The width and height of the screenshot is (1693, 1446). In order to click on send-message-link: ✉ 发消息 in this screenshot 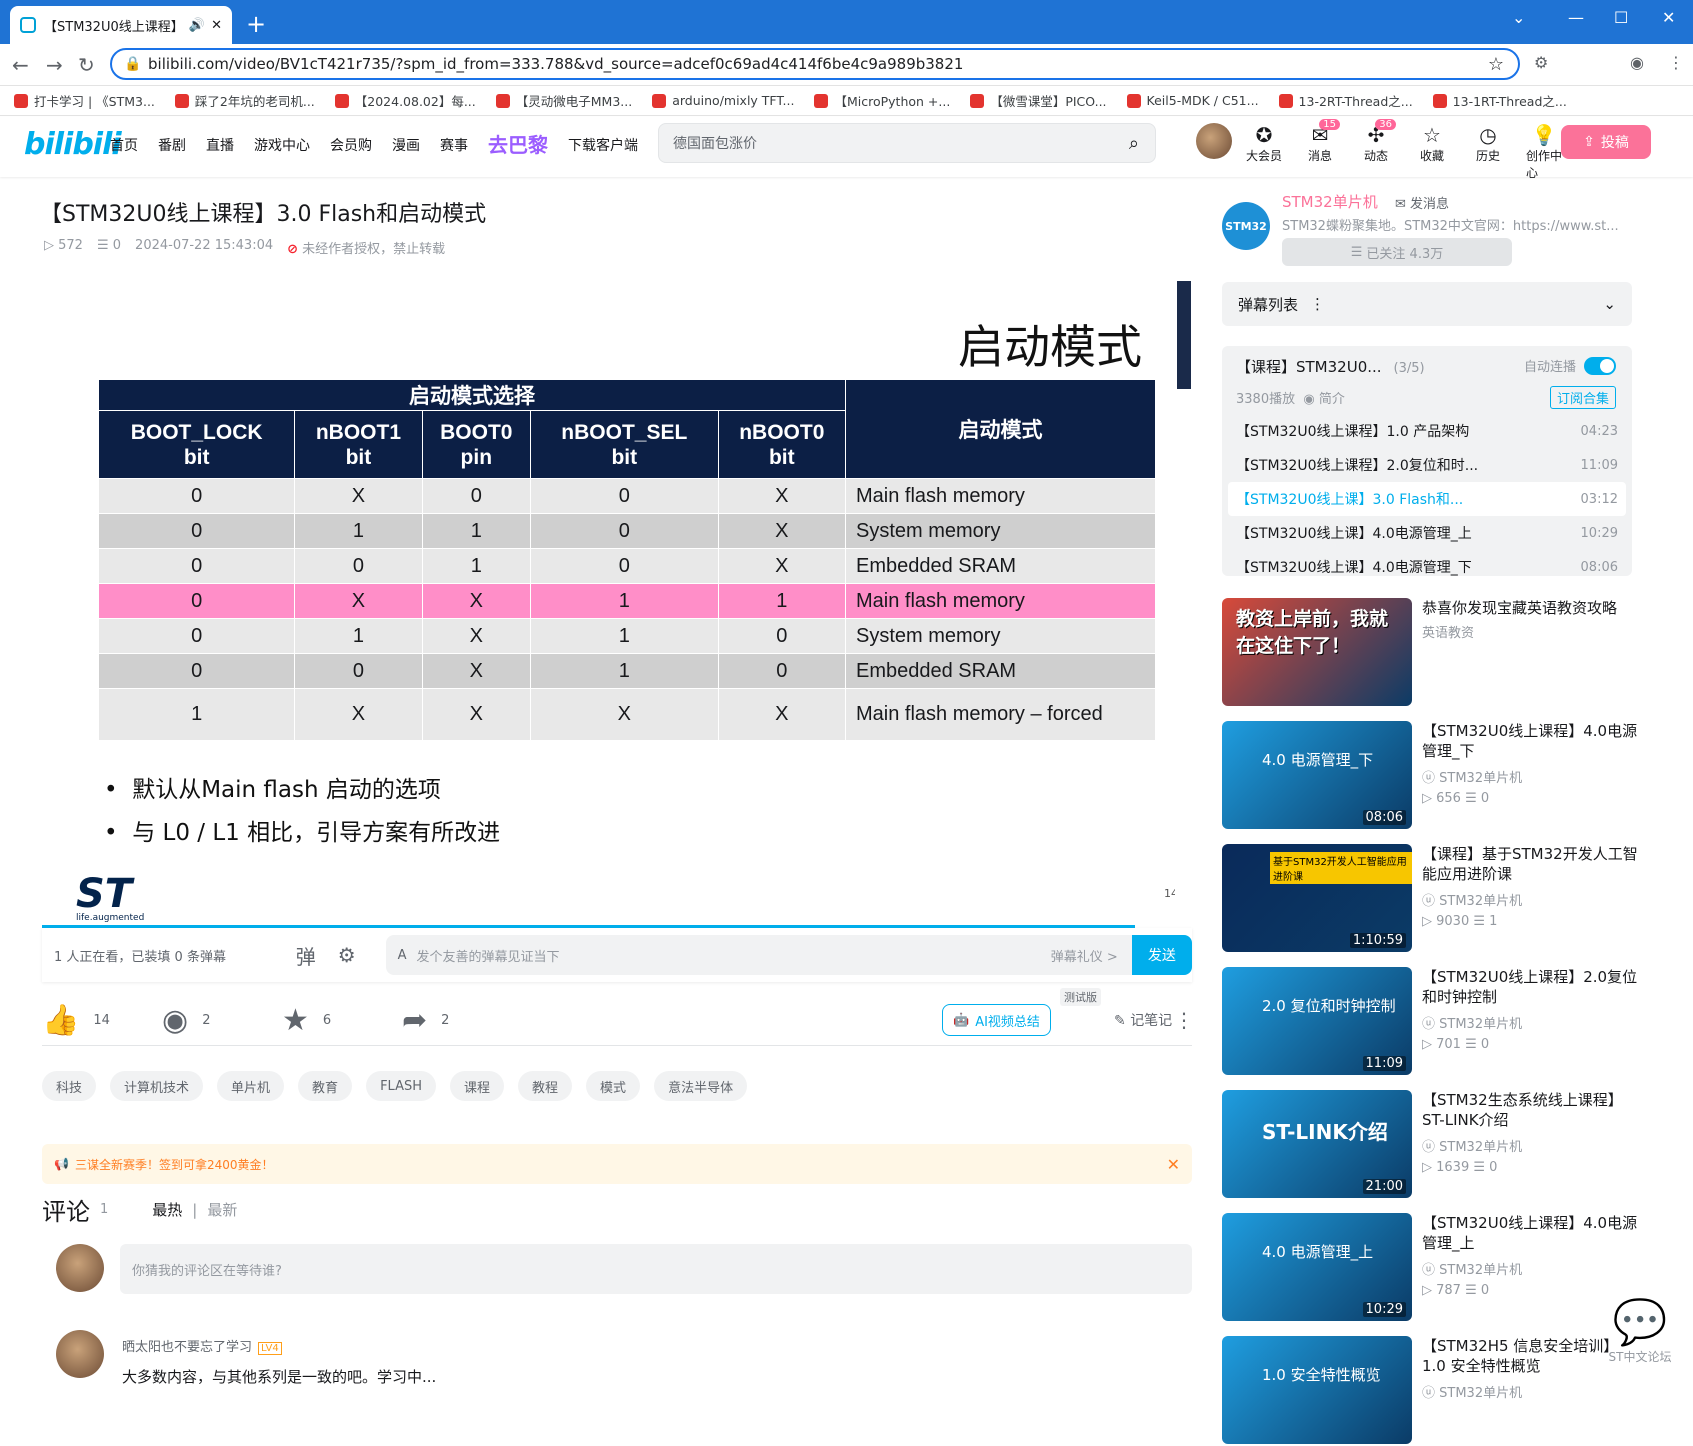, I will do `click(1422, 202)`.